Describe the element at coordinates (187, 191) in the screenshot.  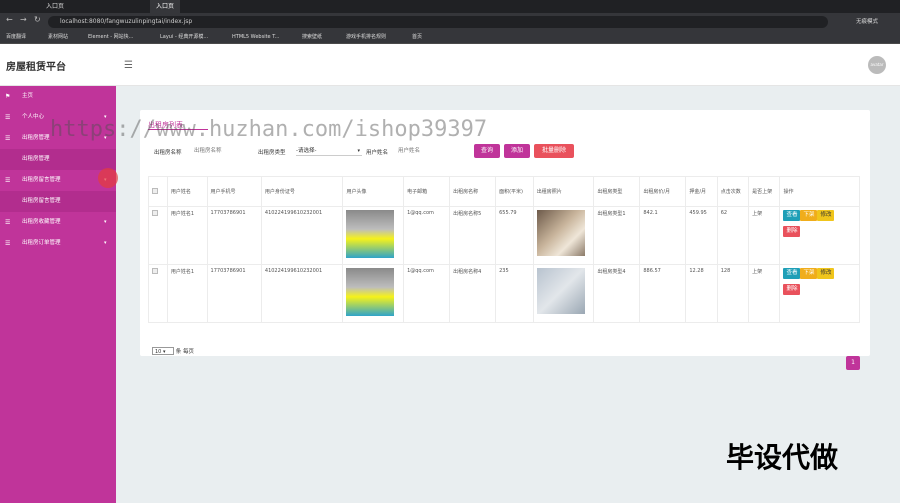
I see `column-header: 用户姓名` at that location.